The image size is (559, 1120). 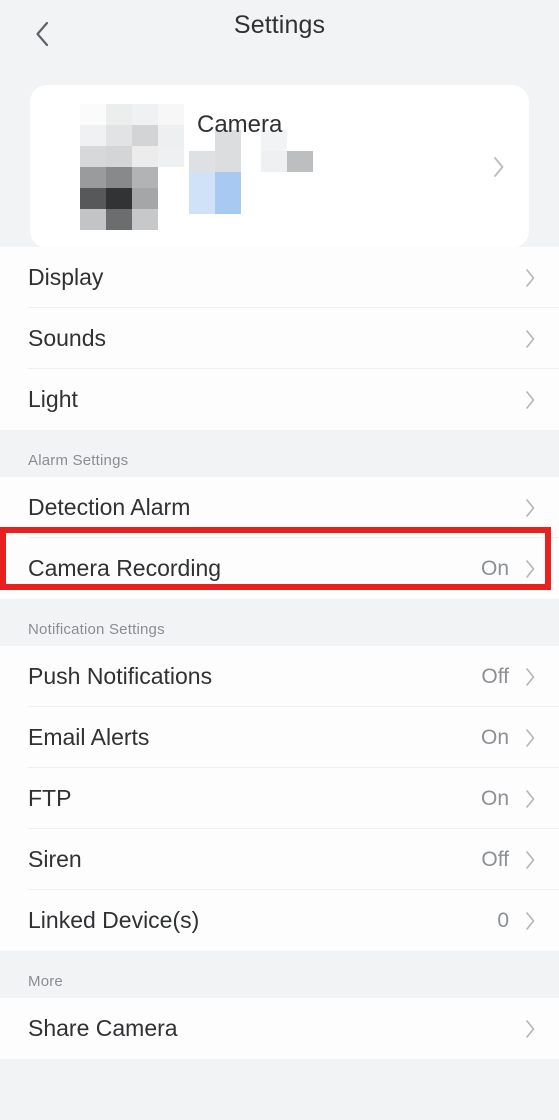 What do you see at coordinates (279, 974) in the screenshot?
I see `section-header-more: More` at bounding box center [279, 974].